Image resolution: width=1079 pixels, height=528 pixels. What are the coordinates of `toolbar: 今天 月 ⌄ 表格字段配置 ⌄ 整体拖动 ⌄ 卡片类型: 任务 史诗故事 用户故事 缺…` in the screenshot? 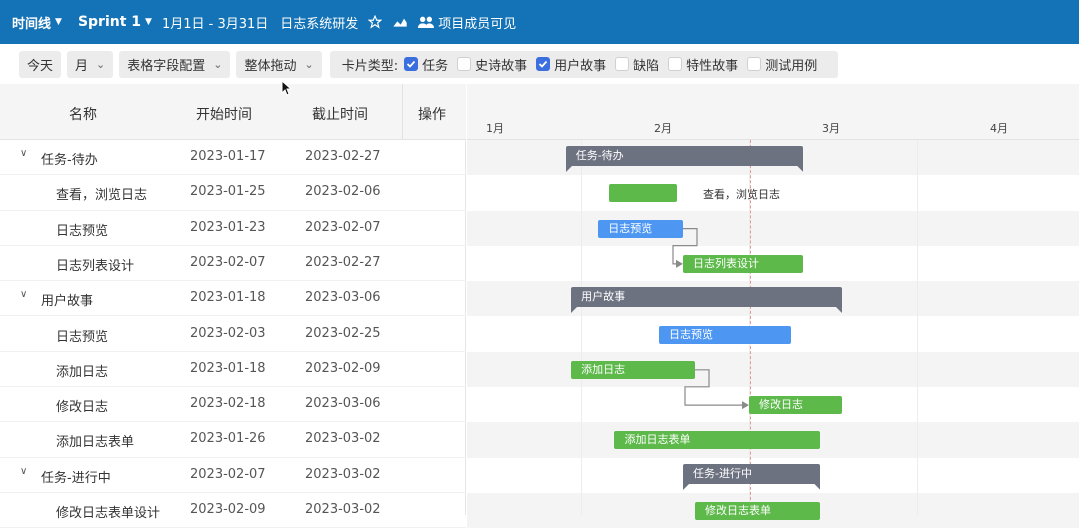 It's located at (539, 64).